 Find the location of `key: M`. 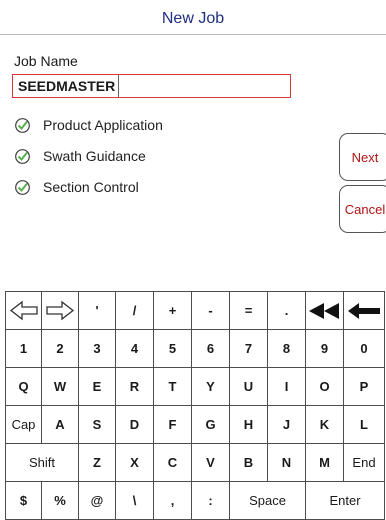

key: M is located at coordinates (324, 462).